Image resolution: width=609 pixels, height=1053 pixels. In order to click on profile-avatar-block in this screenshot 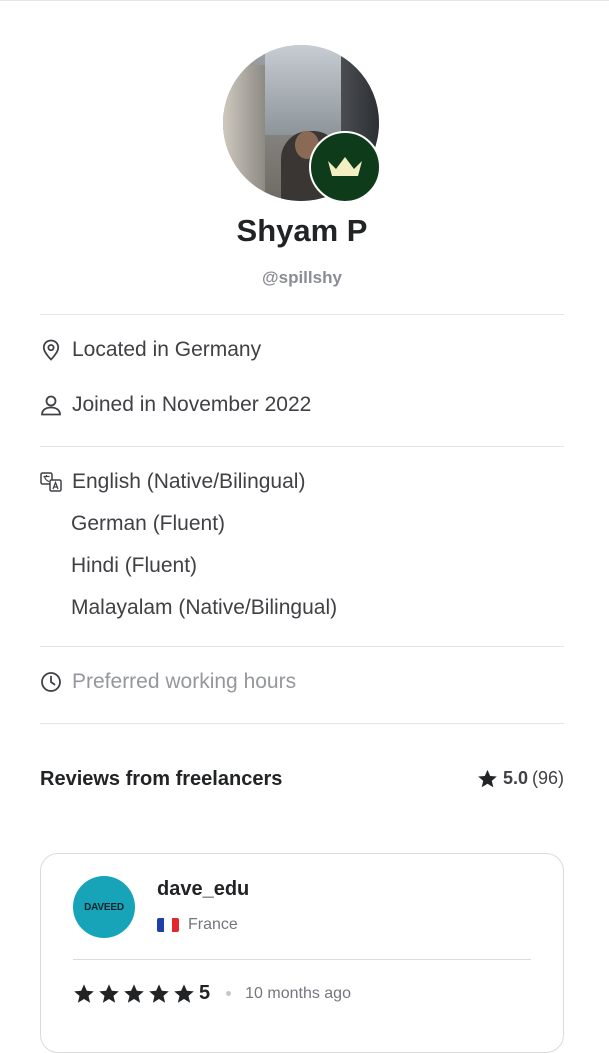, I will do `click(302, 124)`.